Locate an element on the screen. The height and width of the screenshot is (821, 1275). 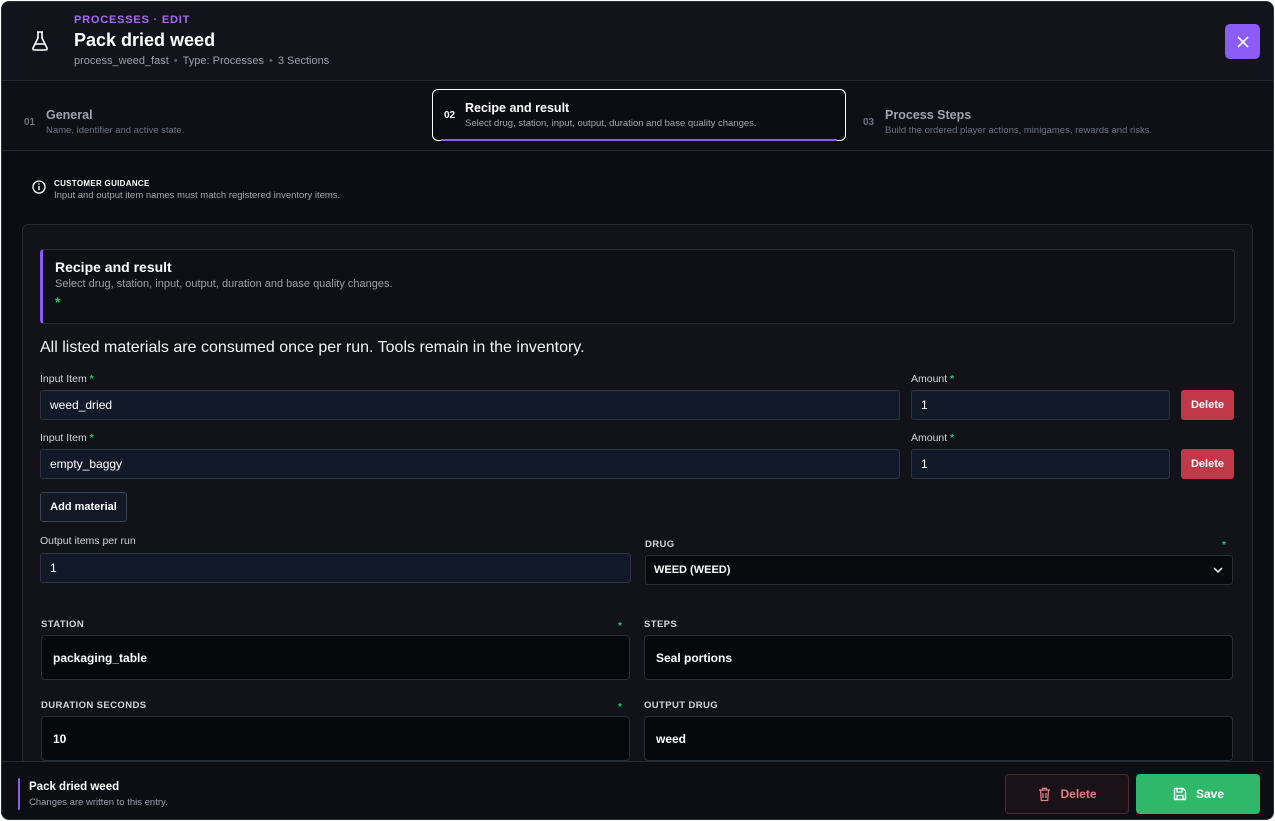
guidance-title: CUSTOMER GUIDANCE is located at coordinates (102, 183).